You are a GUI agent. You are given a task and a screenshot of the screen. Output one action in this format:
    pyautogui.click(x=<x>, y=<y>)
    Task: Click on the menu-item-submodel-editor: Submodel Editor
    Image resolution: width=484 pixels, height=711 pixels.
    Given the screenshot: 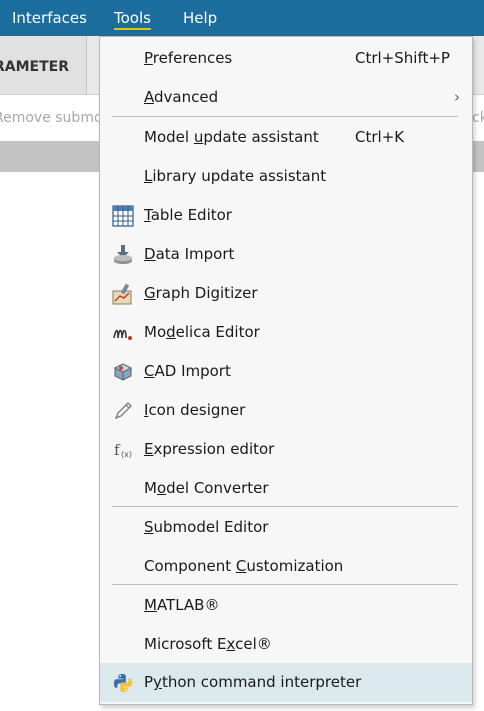 What is the action you would take?
    pyautogui.click(x=286, y=527)
    